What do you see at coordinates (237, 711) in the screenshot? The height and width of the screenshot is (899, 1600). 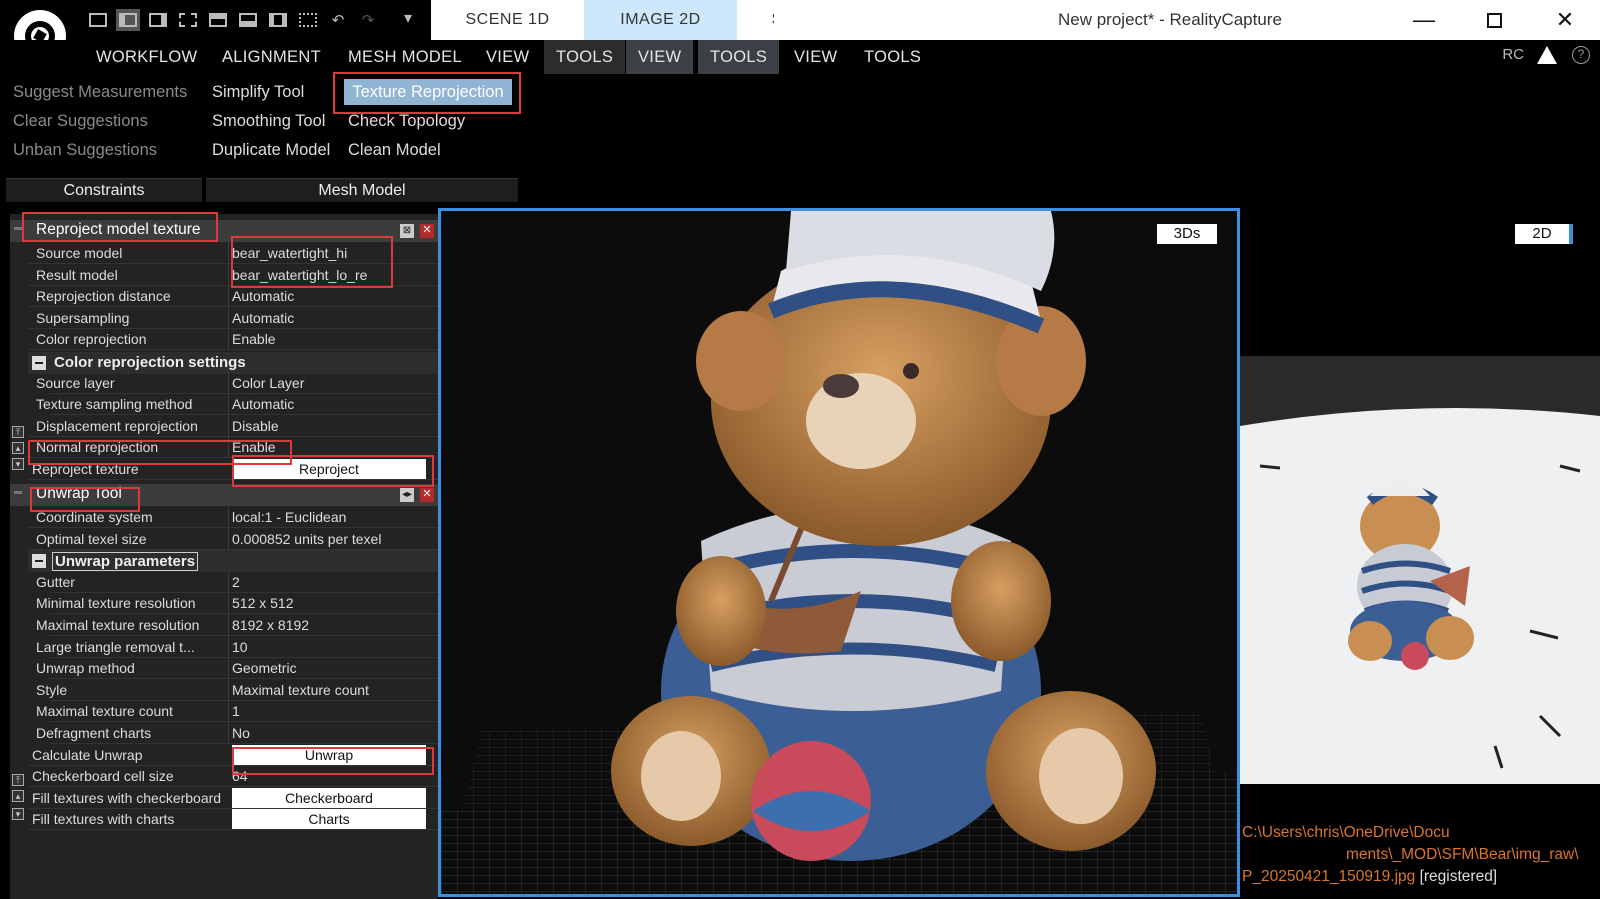 I see `unwrap-param-row: Maximal texture count 1` at bounding box center [237, 711].